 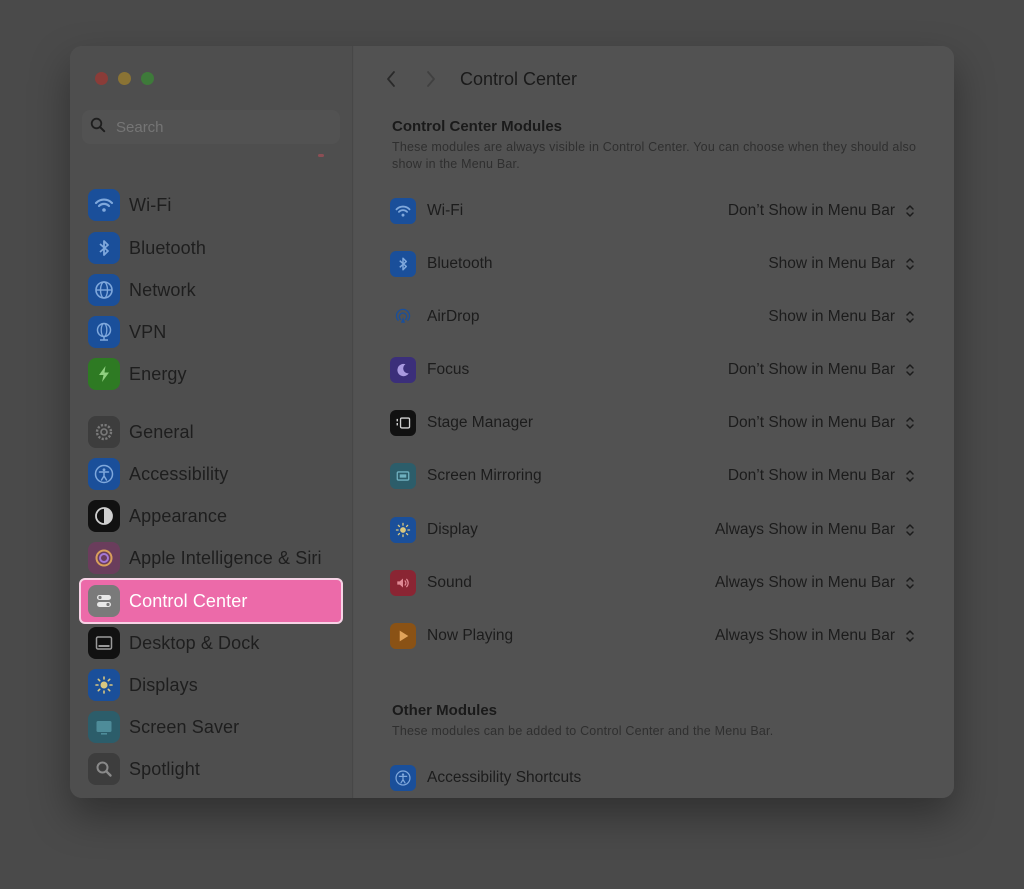 What do you see at coordinates (162, 289) in the screenshot?
I see `sidebar-item-label: Network` at bounding box center [162, 289].